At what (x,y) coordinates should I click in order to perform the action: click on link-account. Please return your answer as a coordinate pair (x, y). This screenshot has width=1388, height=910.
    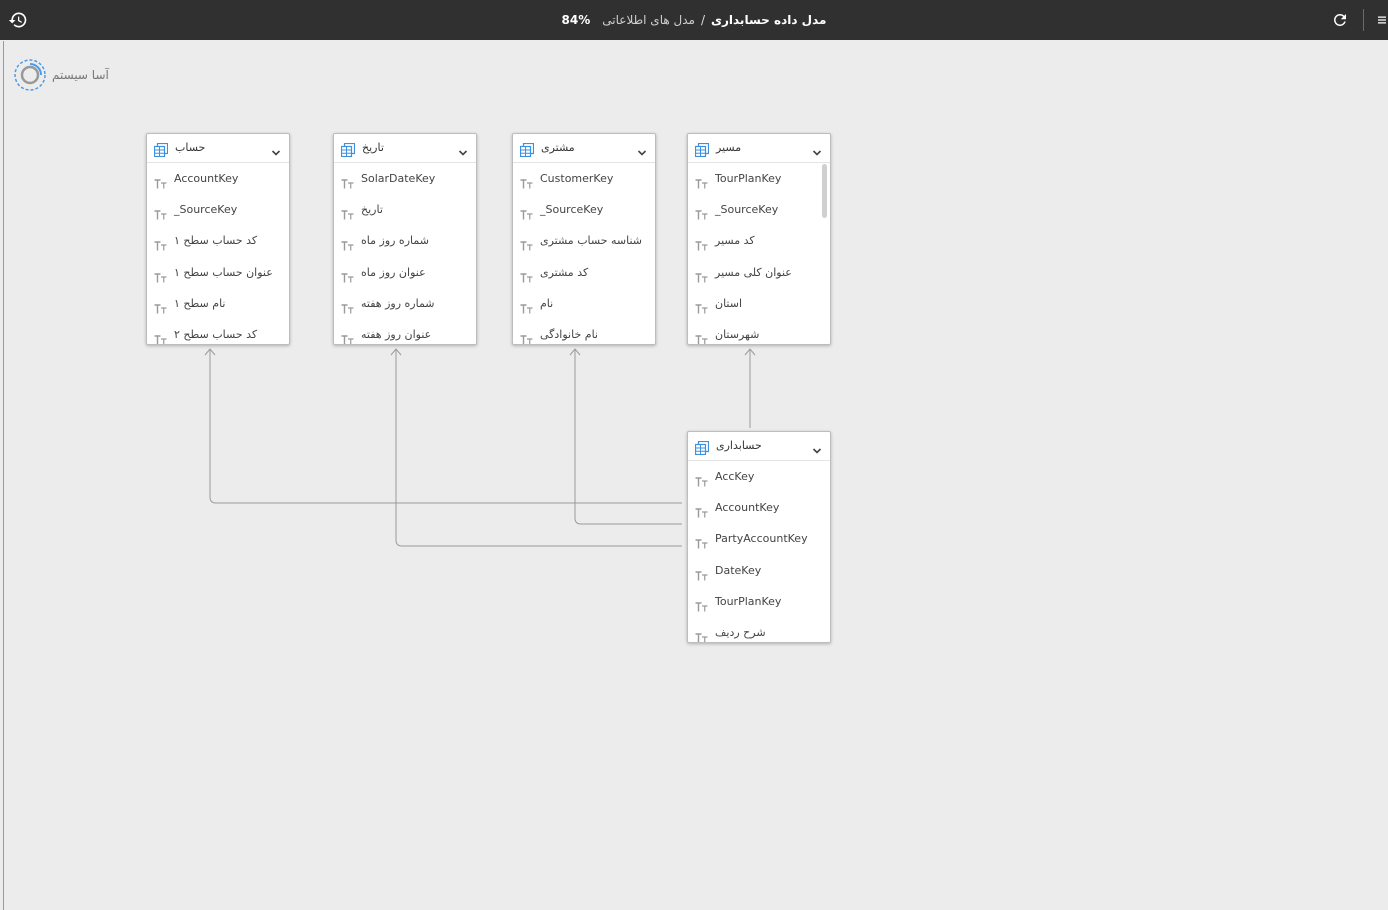
    Looking at the image, I should click on (445, 427).